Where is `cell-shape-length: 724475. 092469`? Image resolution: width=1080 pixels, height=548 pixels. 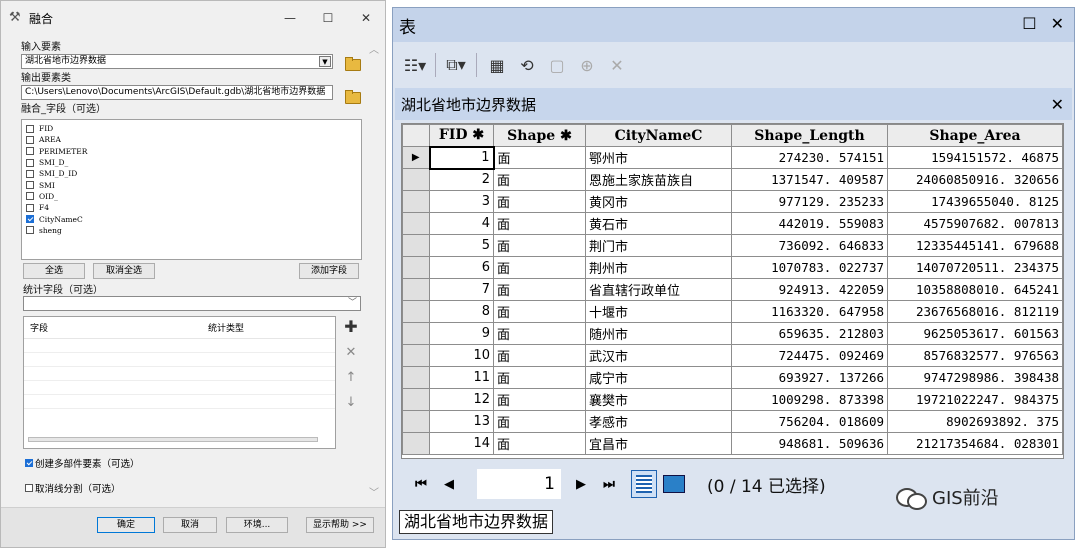
cell-shape-length: 724475. 092469 is located at coordinates (809, 355).